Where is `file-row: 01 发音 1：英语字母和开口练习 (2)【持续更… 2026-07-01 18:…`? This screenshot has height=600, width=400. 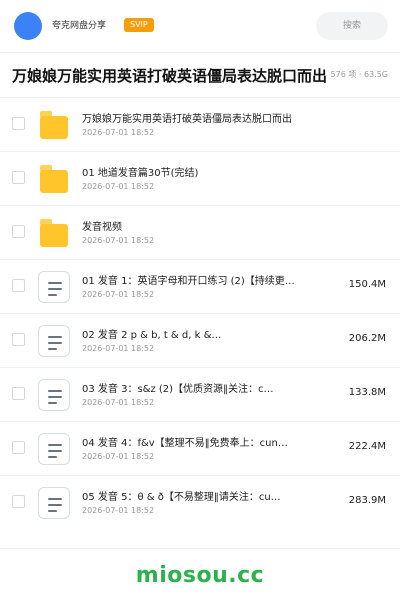 file-row: 01 发音 1：英语字母和开口练习 (2)【持续更… 2026-07-01 18:… is located at coordinates (200, 286).